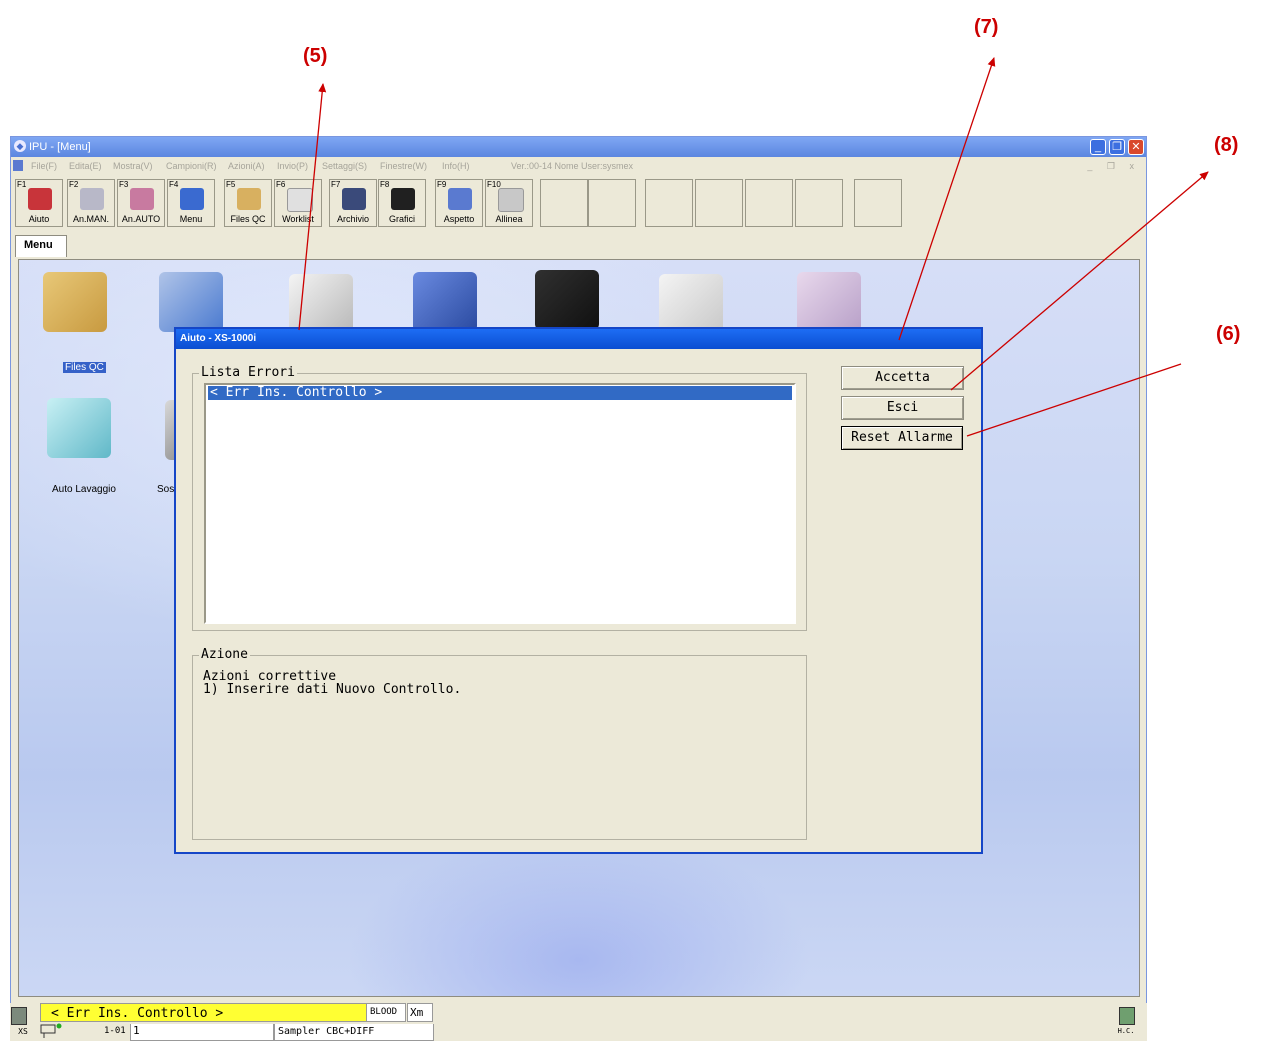 Image resolution: width=1263 pixels, height=1041 pixels. What do you see at coordinates (1136, 147) in the screenshot?
I see `close-button: ✕` at bounding box center [1136, 147].